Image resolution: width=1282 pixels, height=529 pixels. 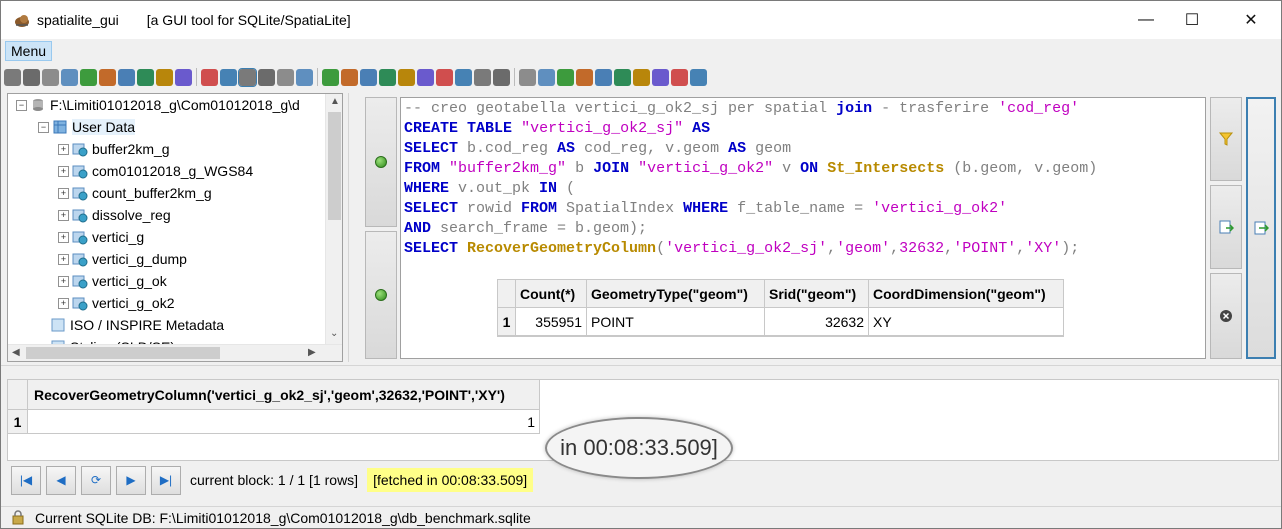 I want to click on next-block-button: ▶, so click(x=131, y=480).